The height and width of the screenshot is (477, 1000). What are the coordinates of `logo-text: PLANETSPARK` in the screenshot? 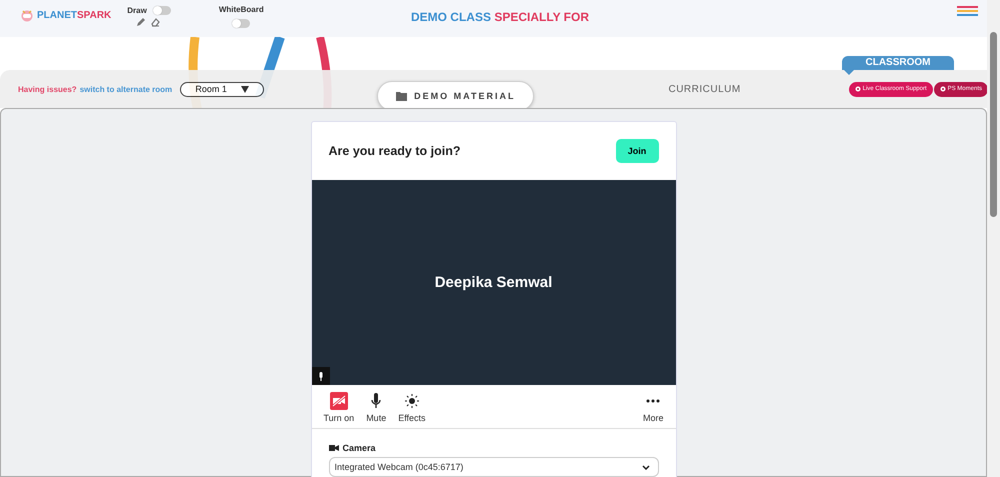 It's located at (74, 15).